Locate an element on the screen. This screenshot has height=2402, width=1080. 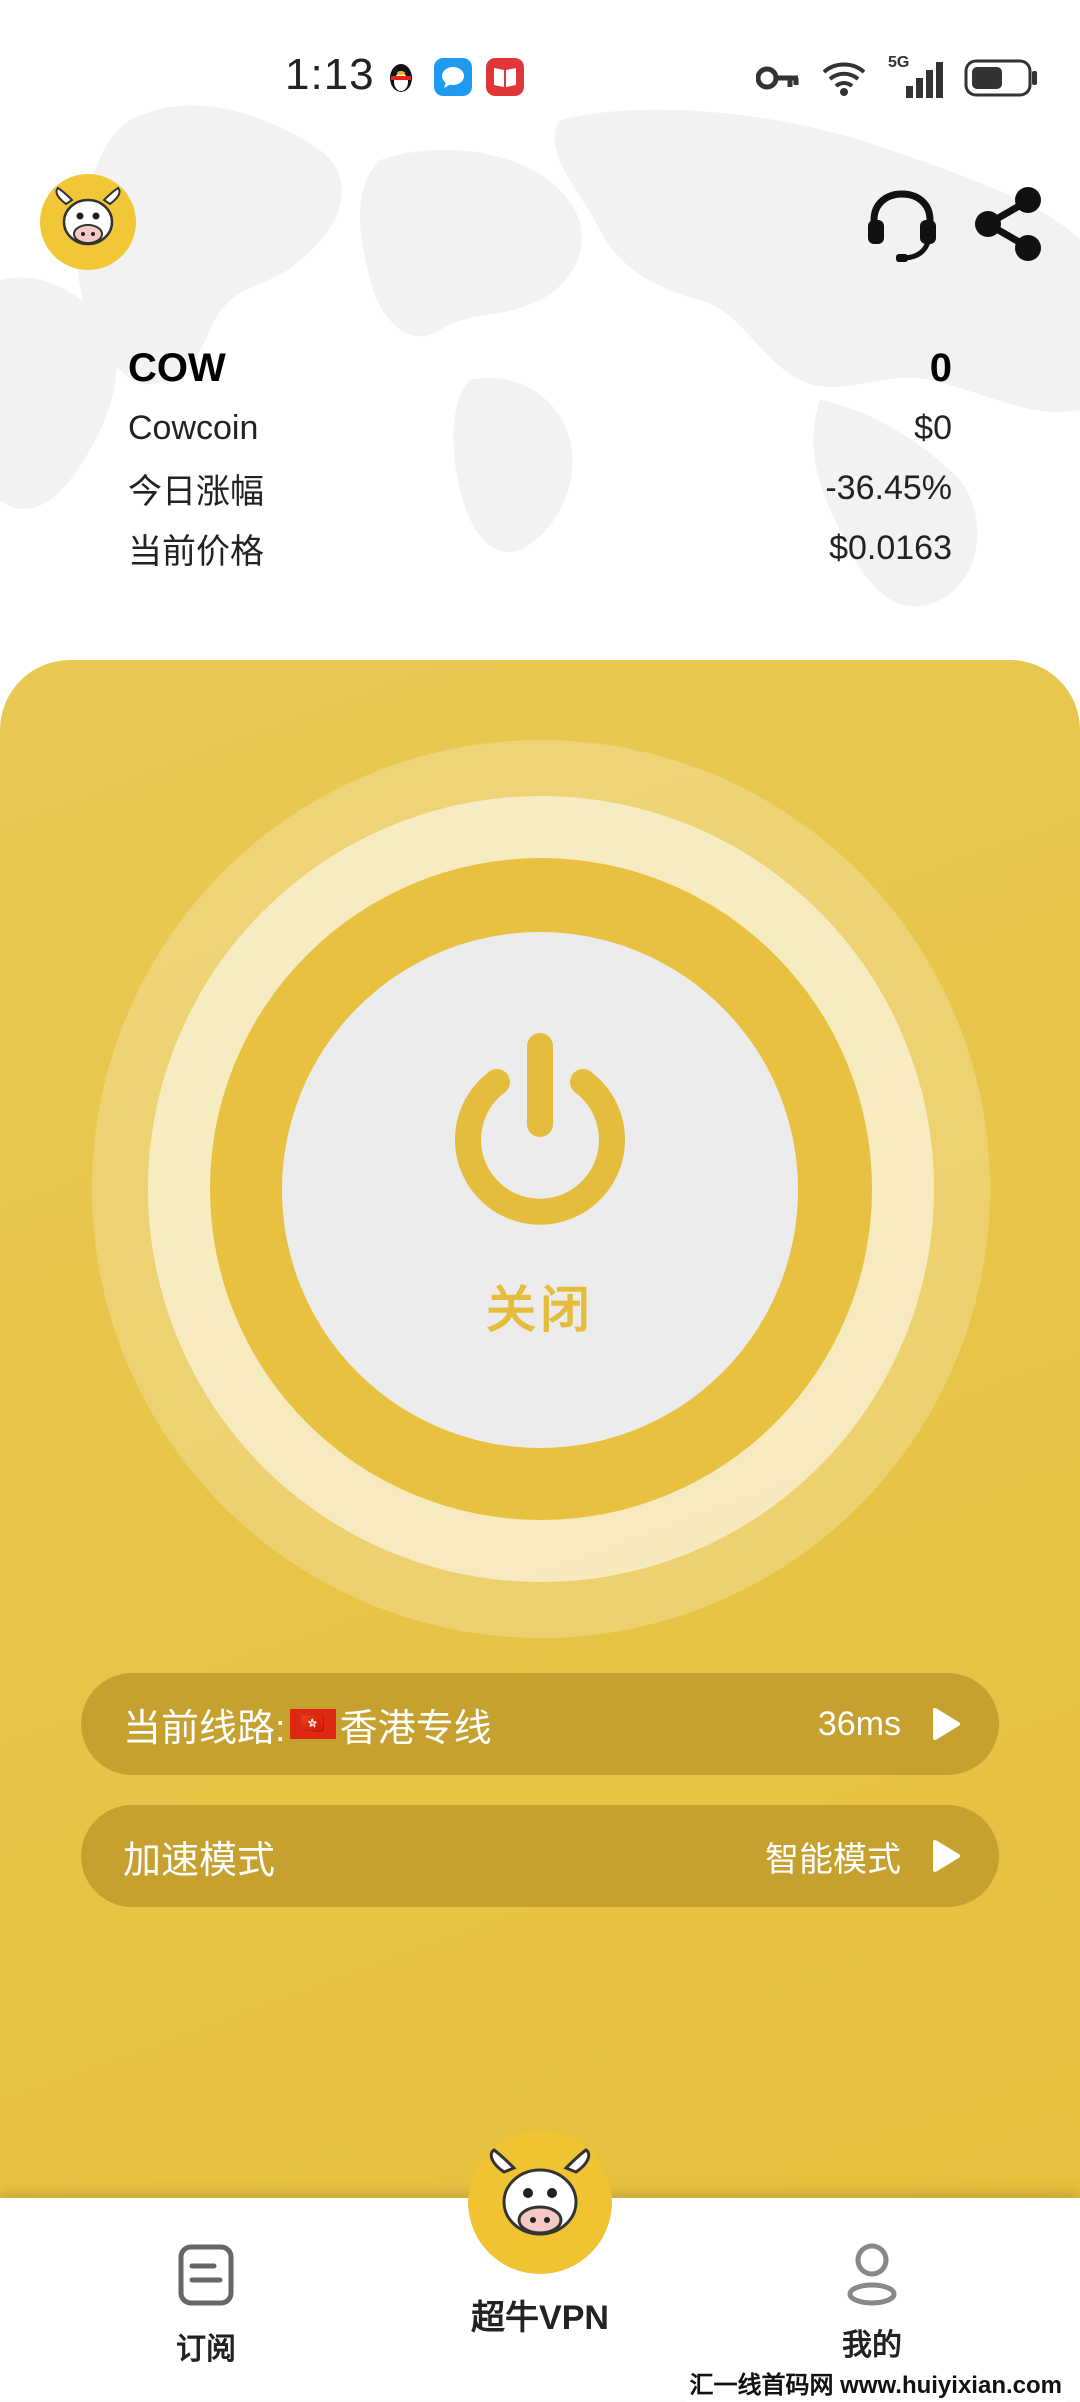
coin-symbol-row: COW 0 is located at coordinates (540, 368).